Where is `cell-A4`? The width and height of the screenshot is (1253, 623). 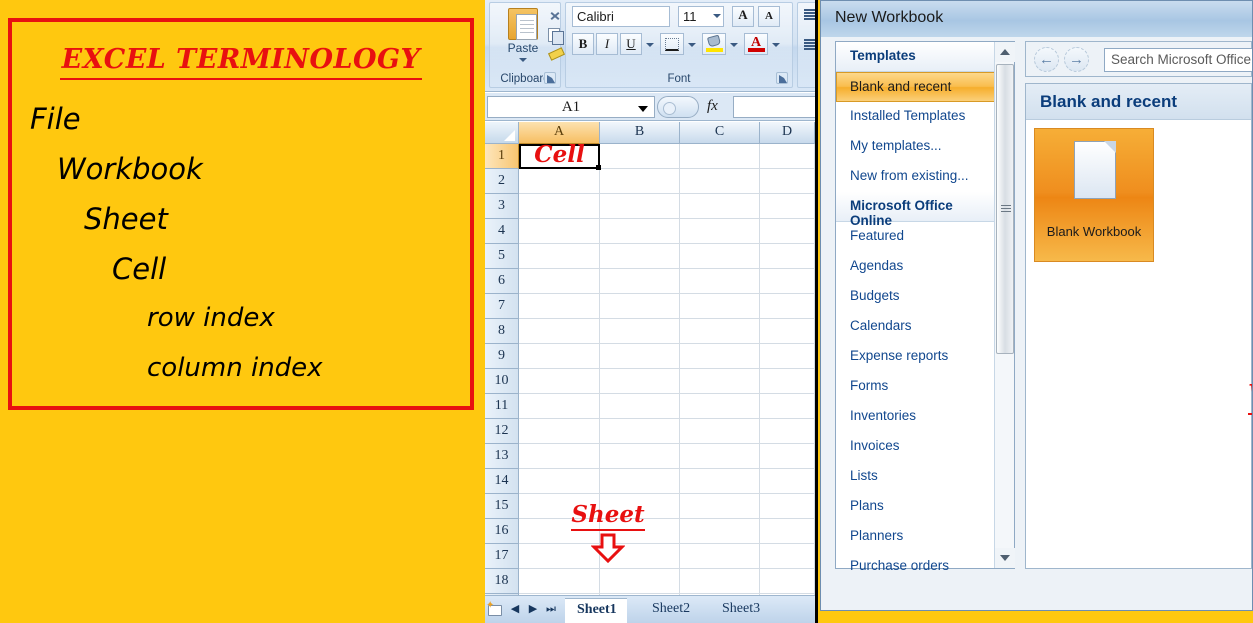
cell-A4 is located at coordinates (559, 231).